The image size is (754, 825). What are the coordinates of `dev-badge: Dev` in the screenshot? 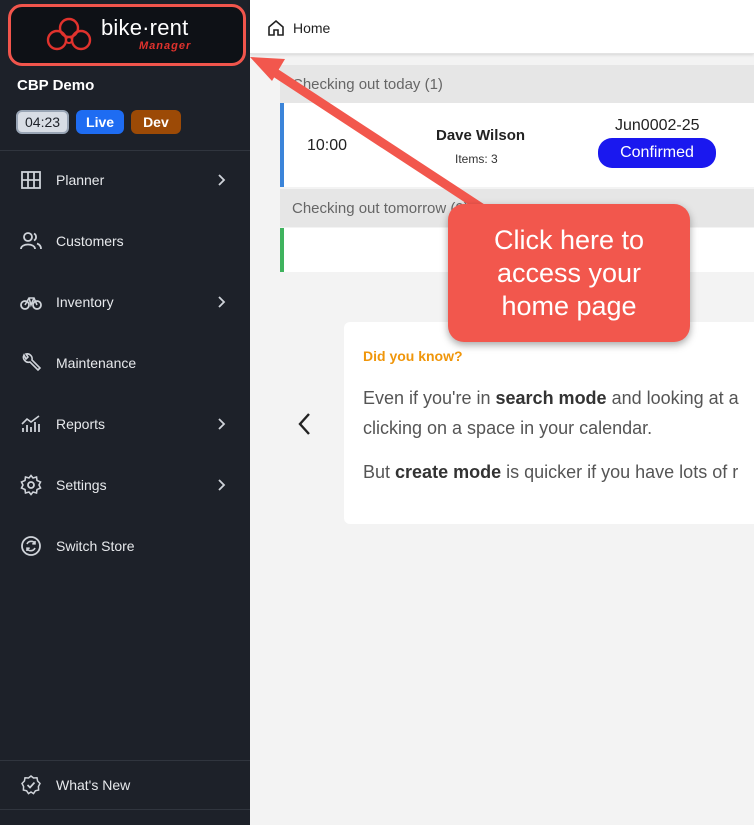 It's located at (156, 122).